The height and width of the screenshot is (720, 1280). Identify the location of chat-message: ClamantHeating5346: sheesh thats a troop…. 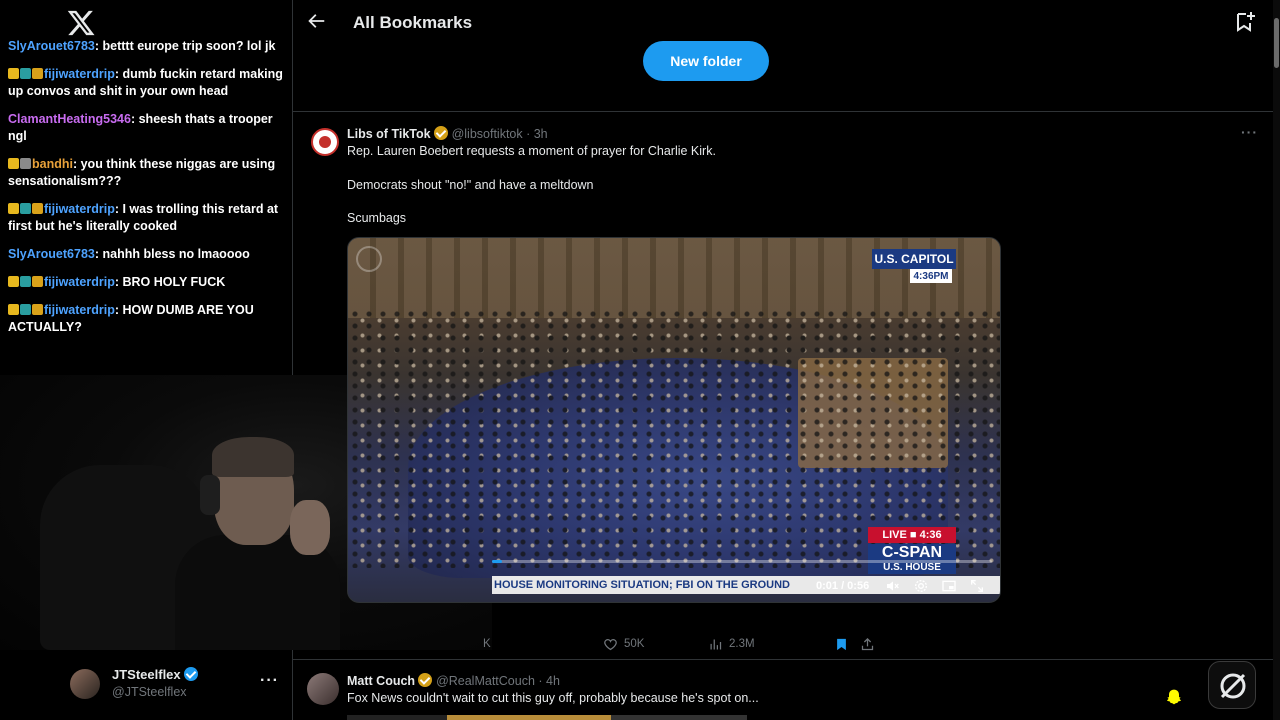
(146, 128).